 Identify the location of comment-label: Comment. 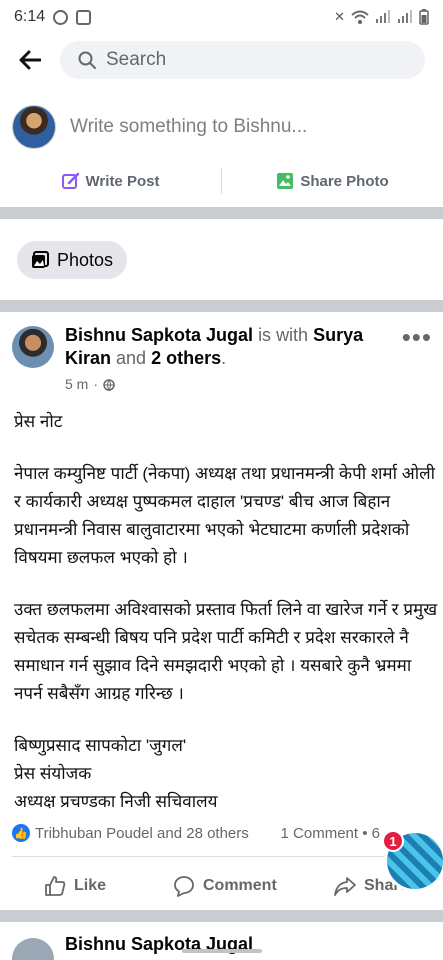
(240, 885).